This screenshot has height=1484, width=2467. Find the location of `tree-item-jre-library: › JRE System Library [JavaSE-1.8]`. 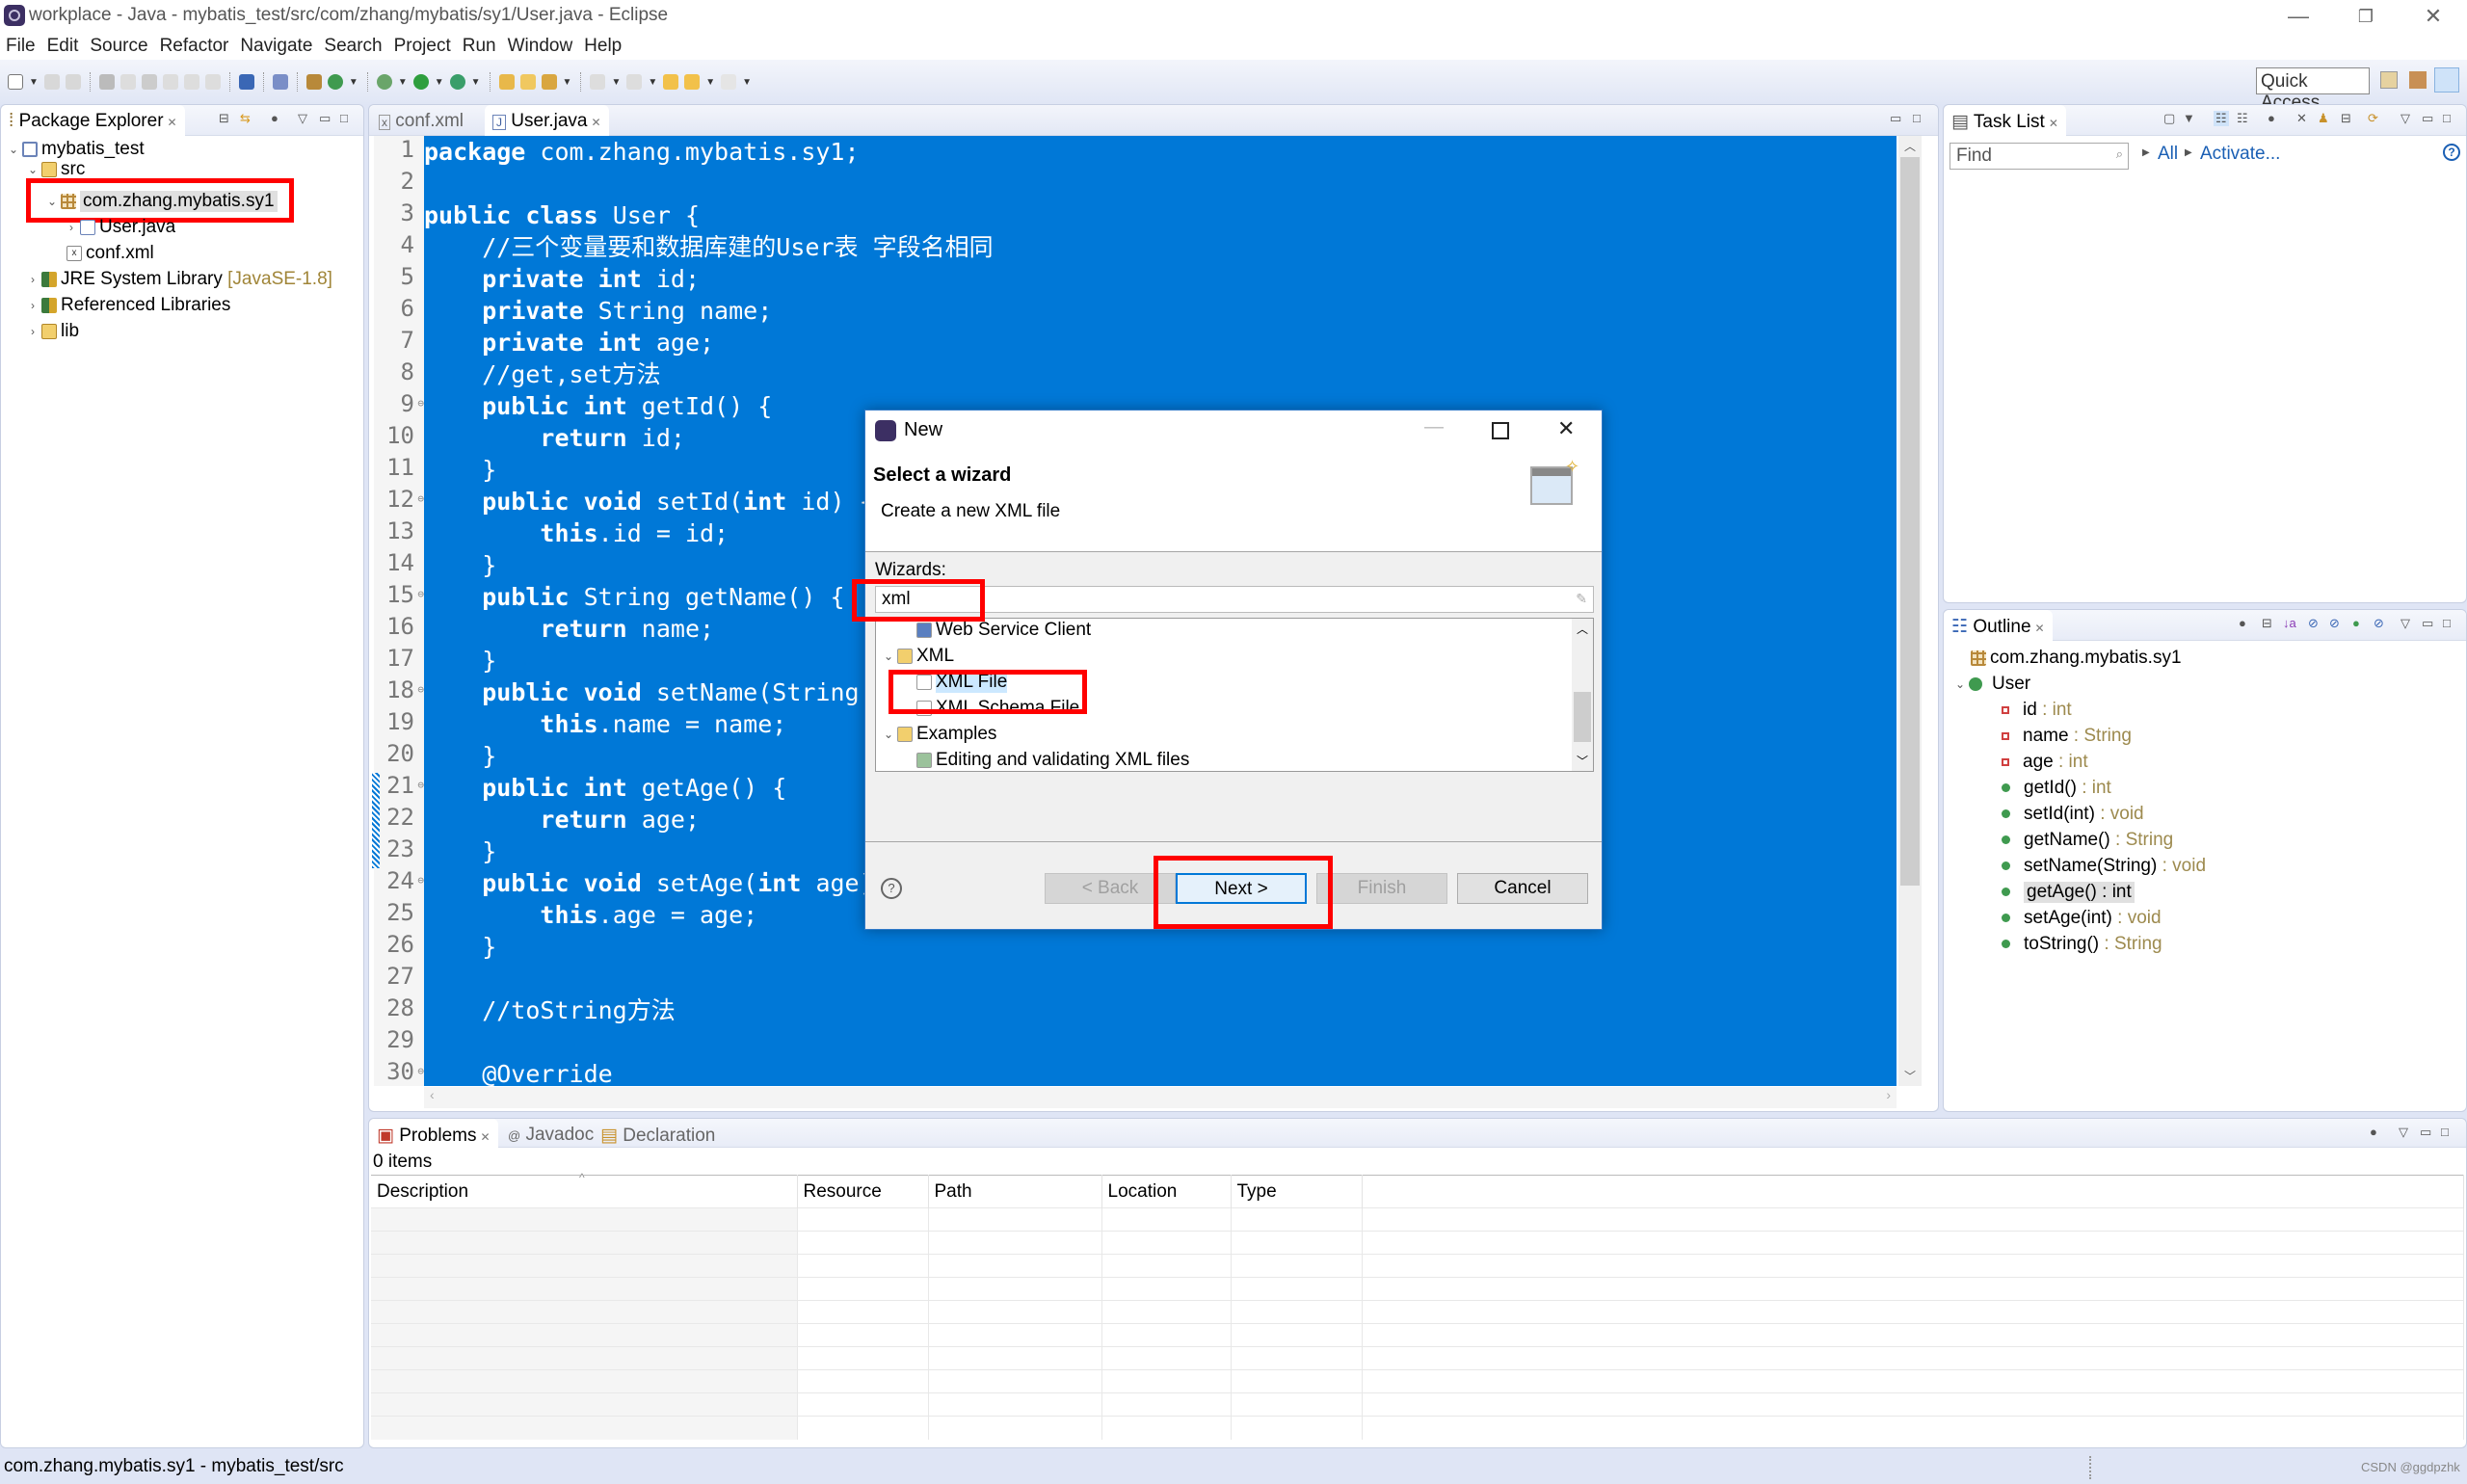

tree-item-jre-library: › JRE System Library [JavaSE-1.8] is located at coordinates (179, 279).